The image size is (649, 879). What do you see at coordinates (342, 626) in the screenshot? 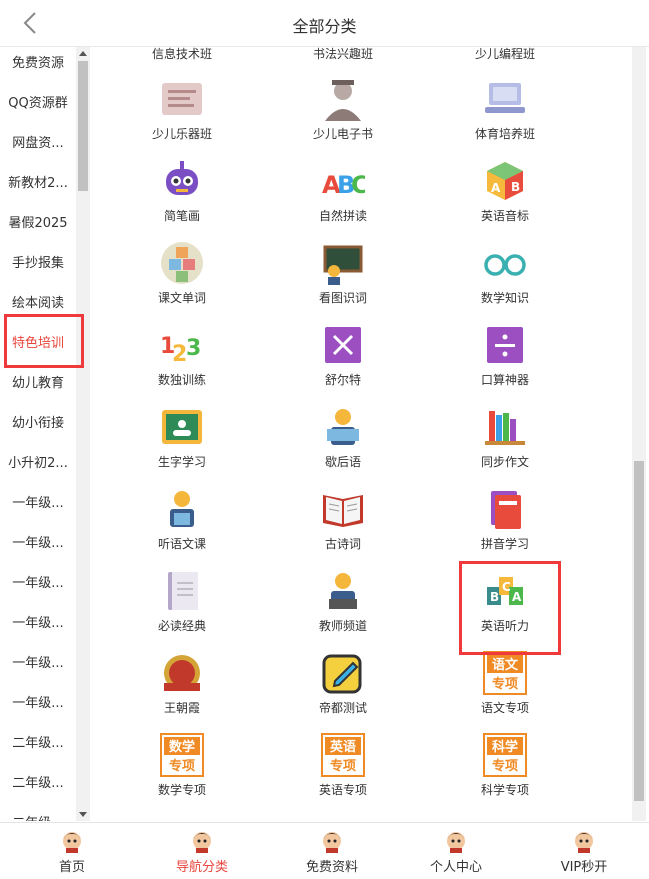
I see `category-label: 教师频道` at bounding box center [342, 626].